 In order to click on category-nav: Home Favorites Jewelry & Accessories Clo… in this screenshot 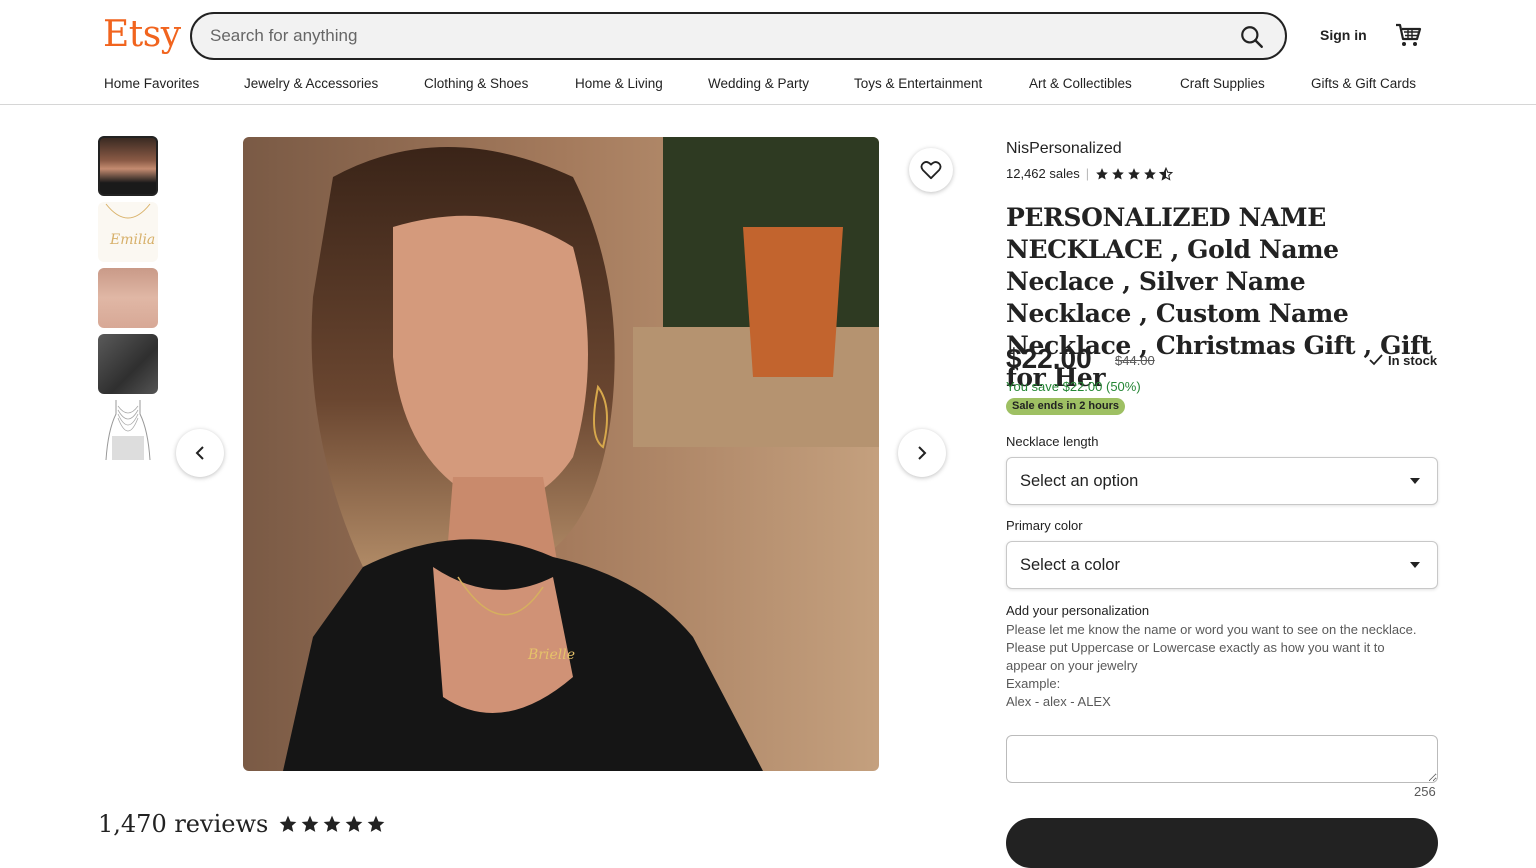, I will do `click(760, 83)`.